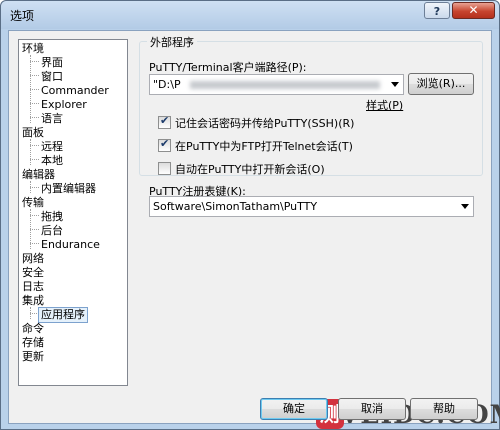  I want to click on ok-button: 确定, so click(294, 409).